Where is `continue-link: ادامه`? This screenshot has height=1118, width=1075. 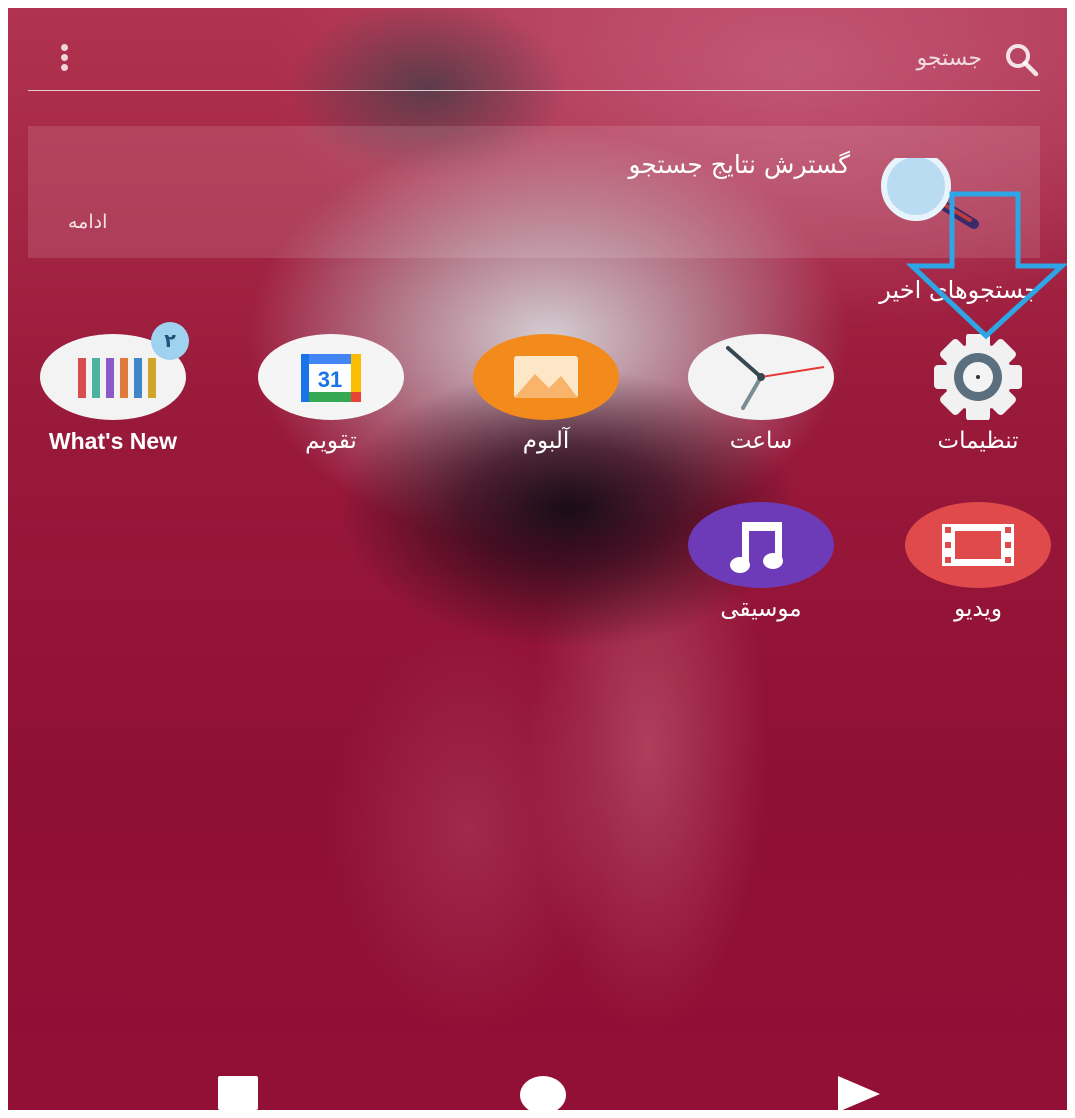 continue-link: ادامه is located at coordinates (87, 222).